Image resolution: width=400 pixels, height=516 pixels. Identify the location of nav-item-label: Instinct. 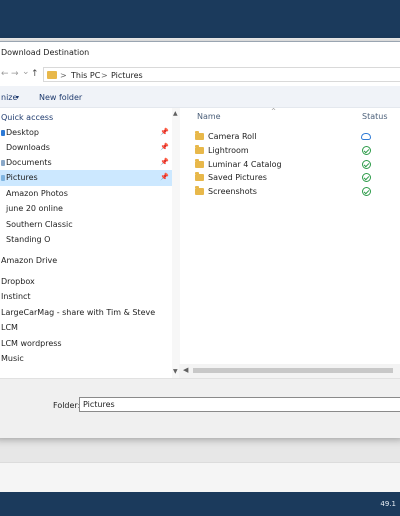
(16, 296).